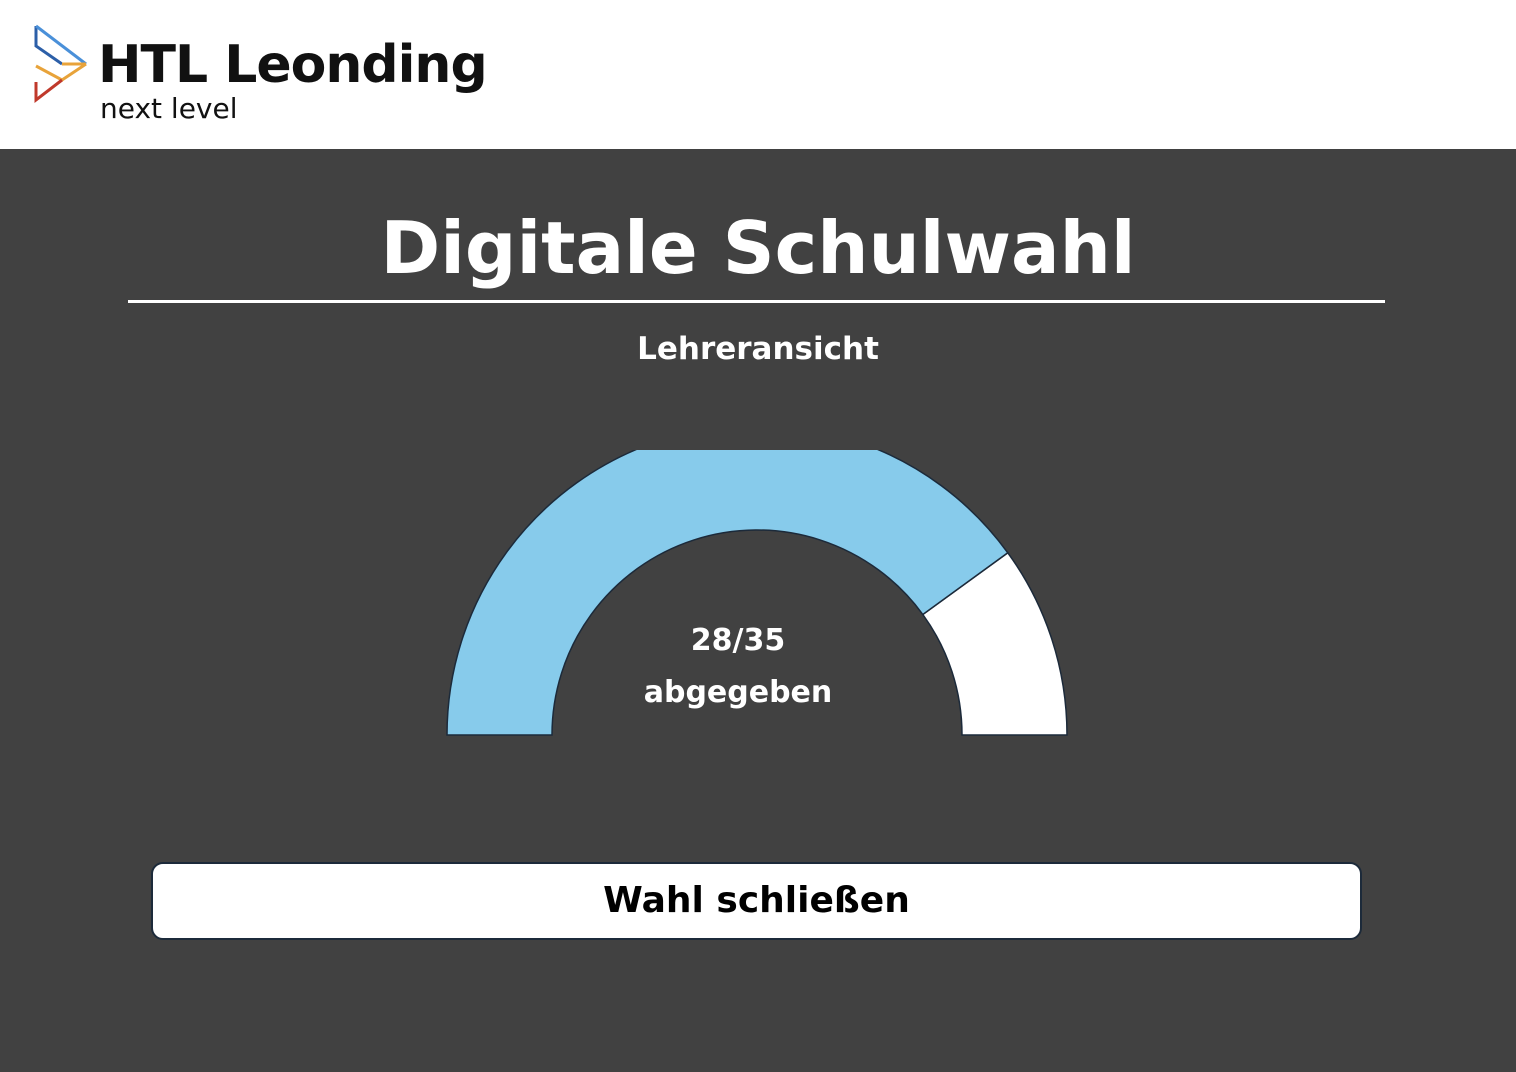 The height and width of the screenshot is (1072, 1516). What do you see at coordinates (738, 640) in the screenshot?
I see `submitted-count: 28/35` at bounding box center [738, 640].